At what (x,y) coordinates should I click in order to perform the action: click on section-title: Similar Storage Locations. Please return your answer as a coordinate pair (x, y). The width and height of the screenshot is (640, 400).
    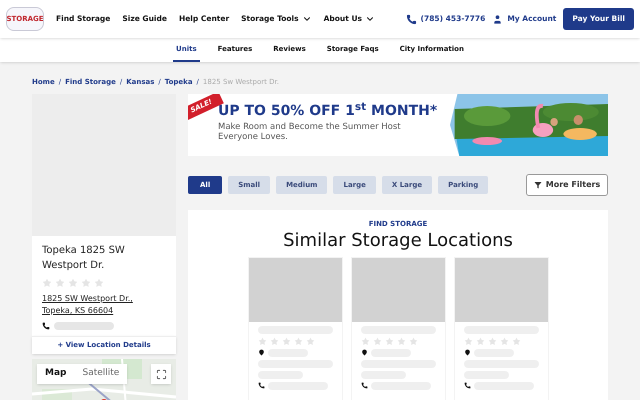
    Looking at the image, I should click on (398, 241).